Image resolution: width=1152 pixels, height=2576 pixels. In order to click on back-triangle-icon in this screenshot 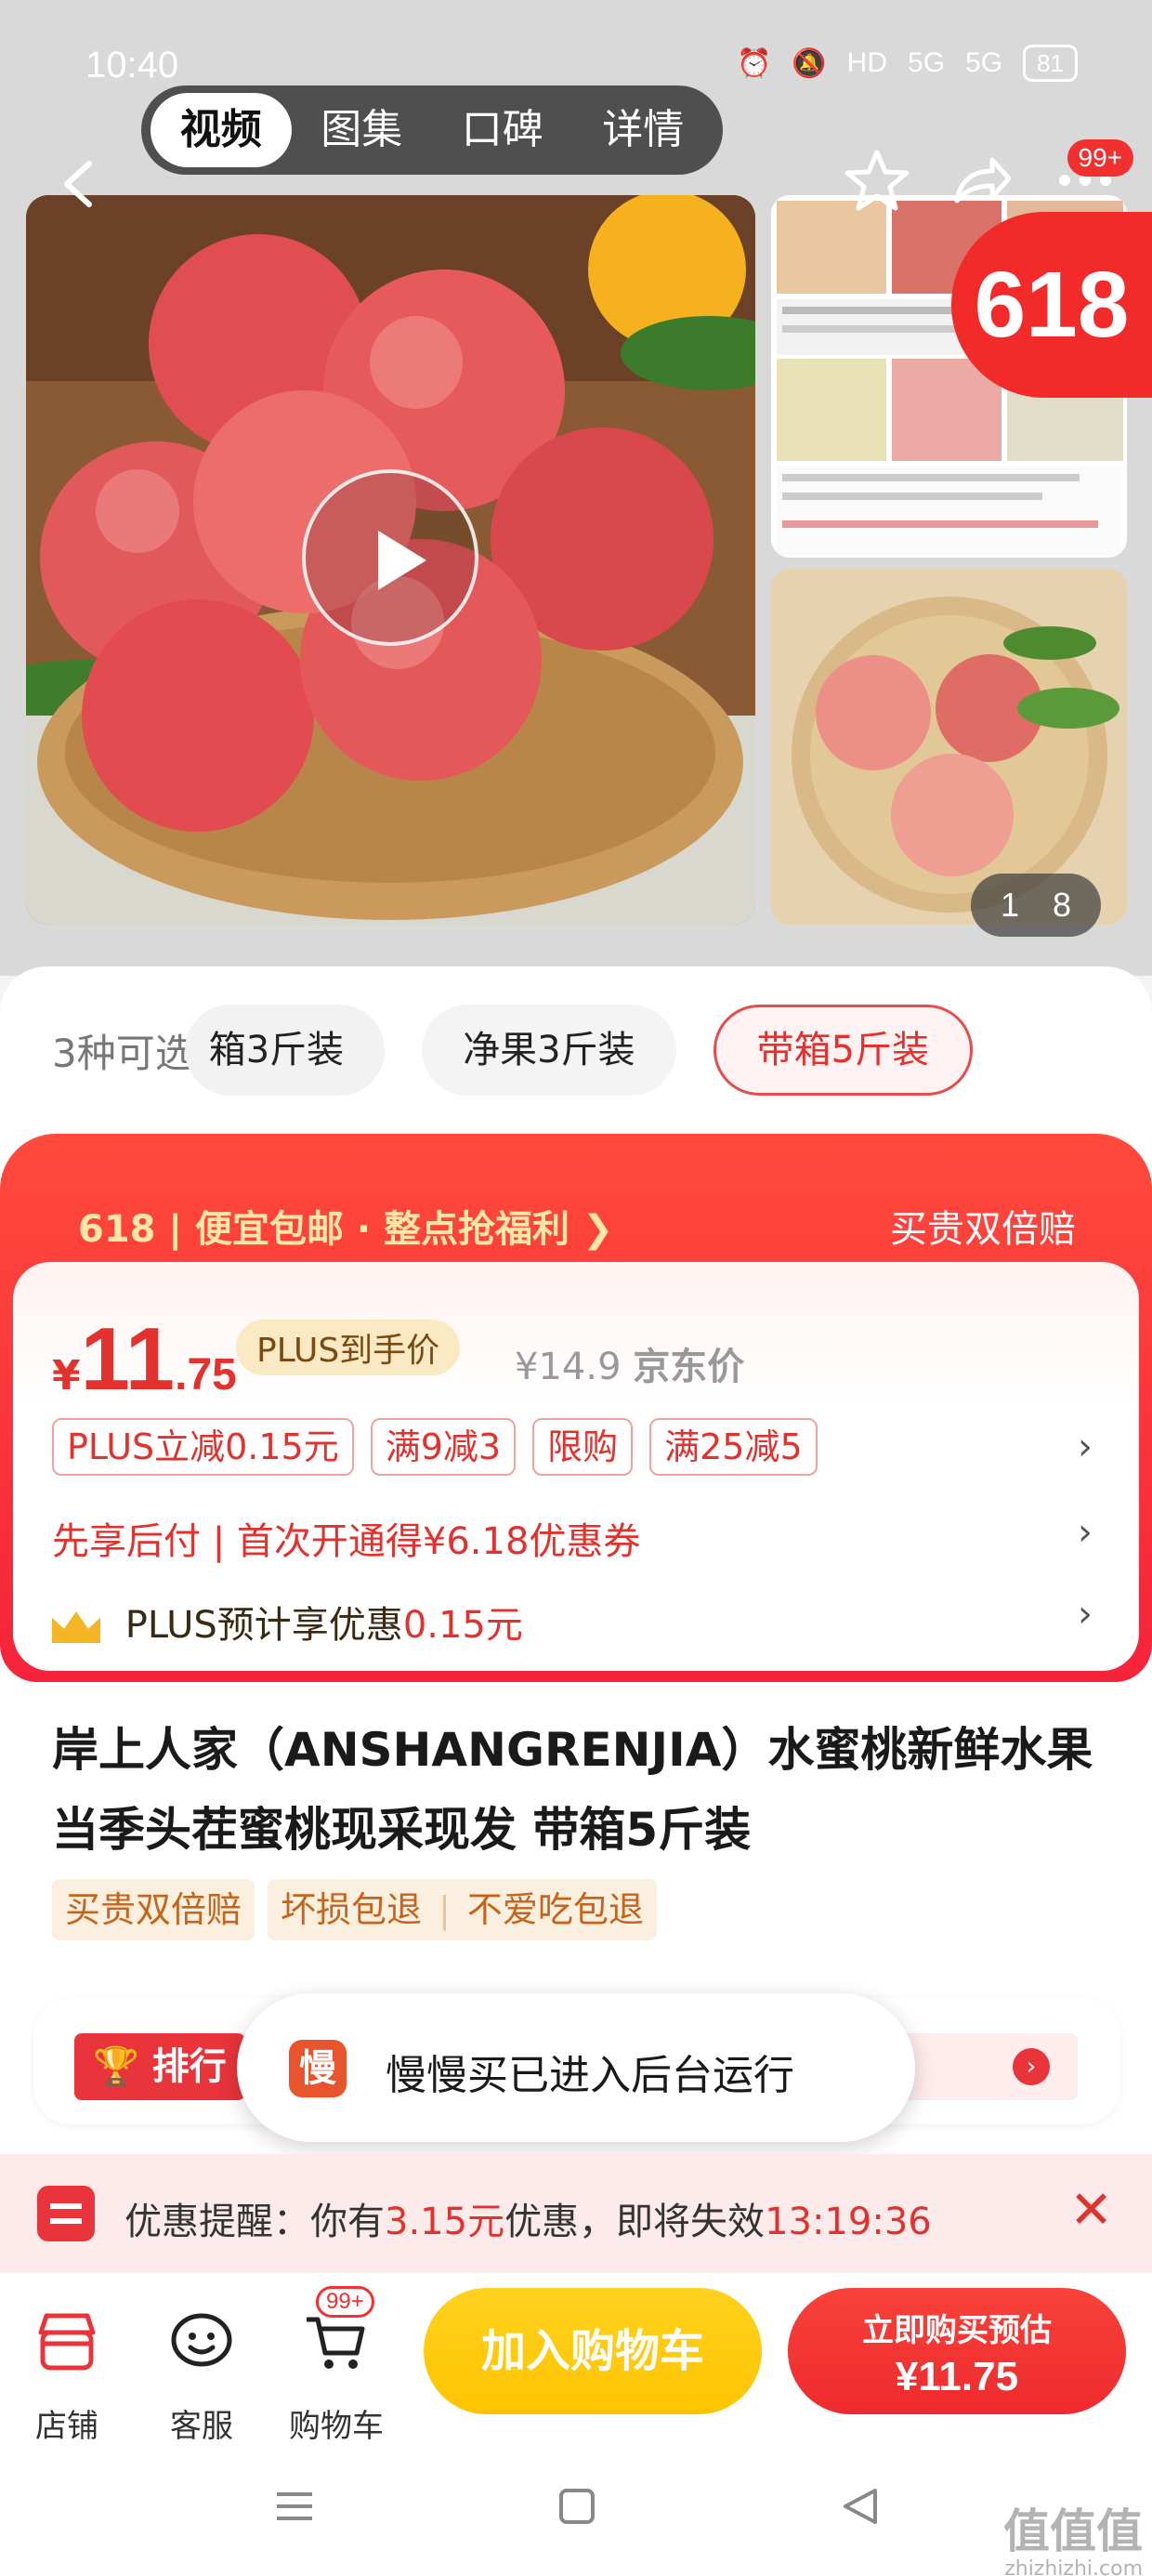, I will do `click(861, 2506)`.